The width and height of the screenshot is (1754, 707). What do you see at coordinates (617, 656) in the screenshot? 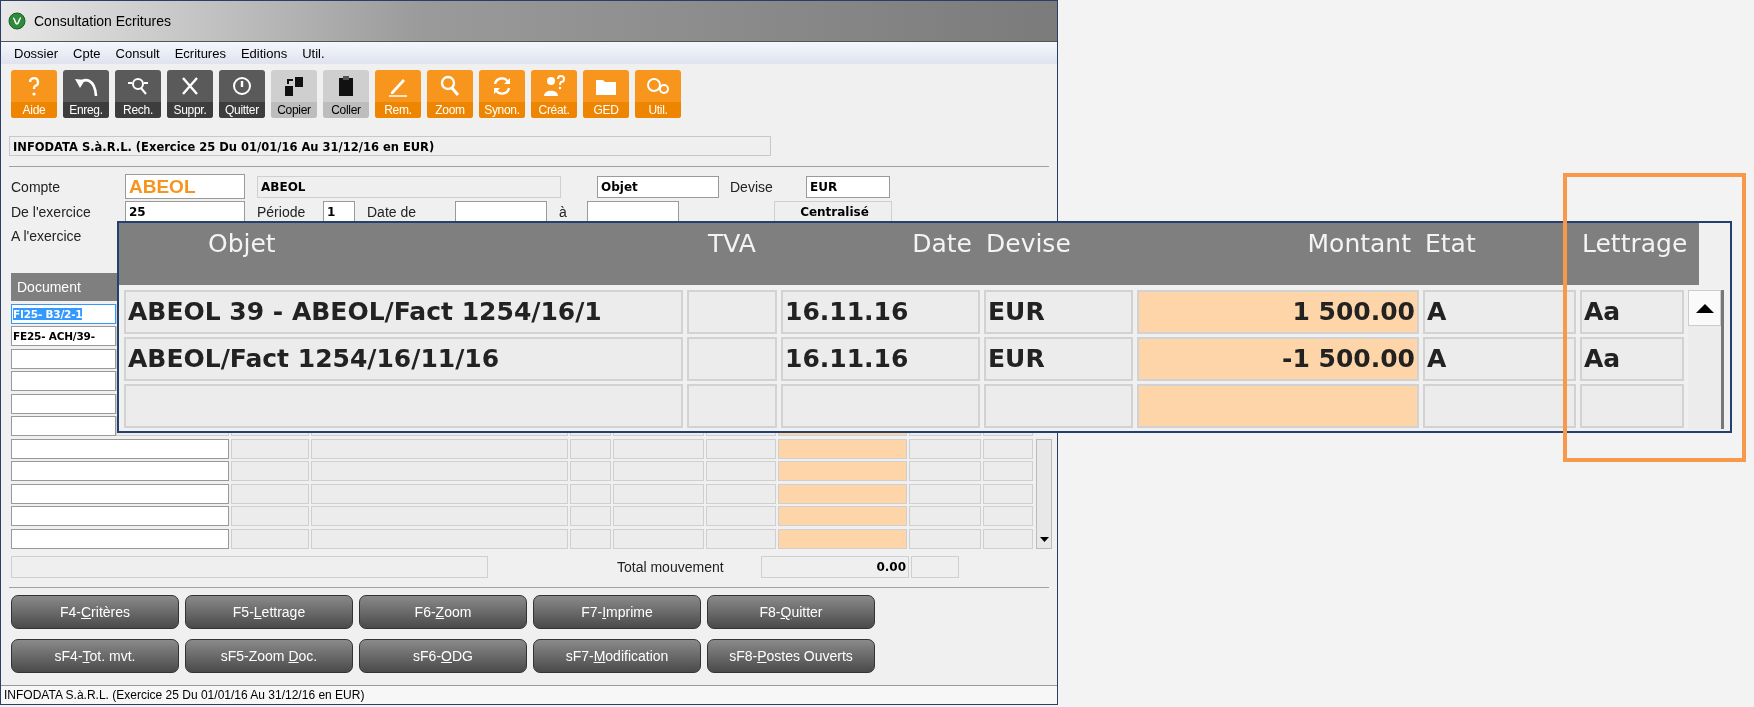
I see `function-button: sF7-Modification` at bounding box center [617, 656].